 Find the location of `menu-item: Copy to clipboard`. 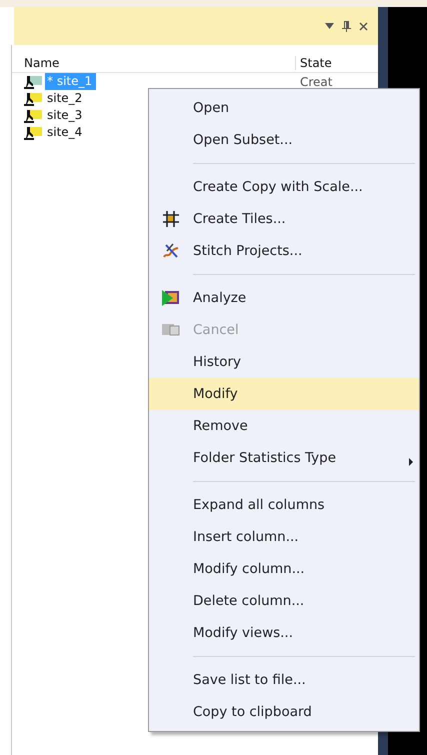

menu-item: Copy to clipboard is located at coordinates (284, 712).